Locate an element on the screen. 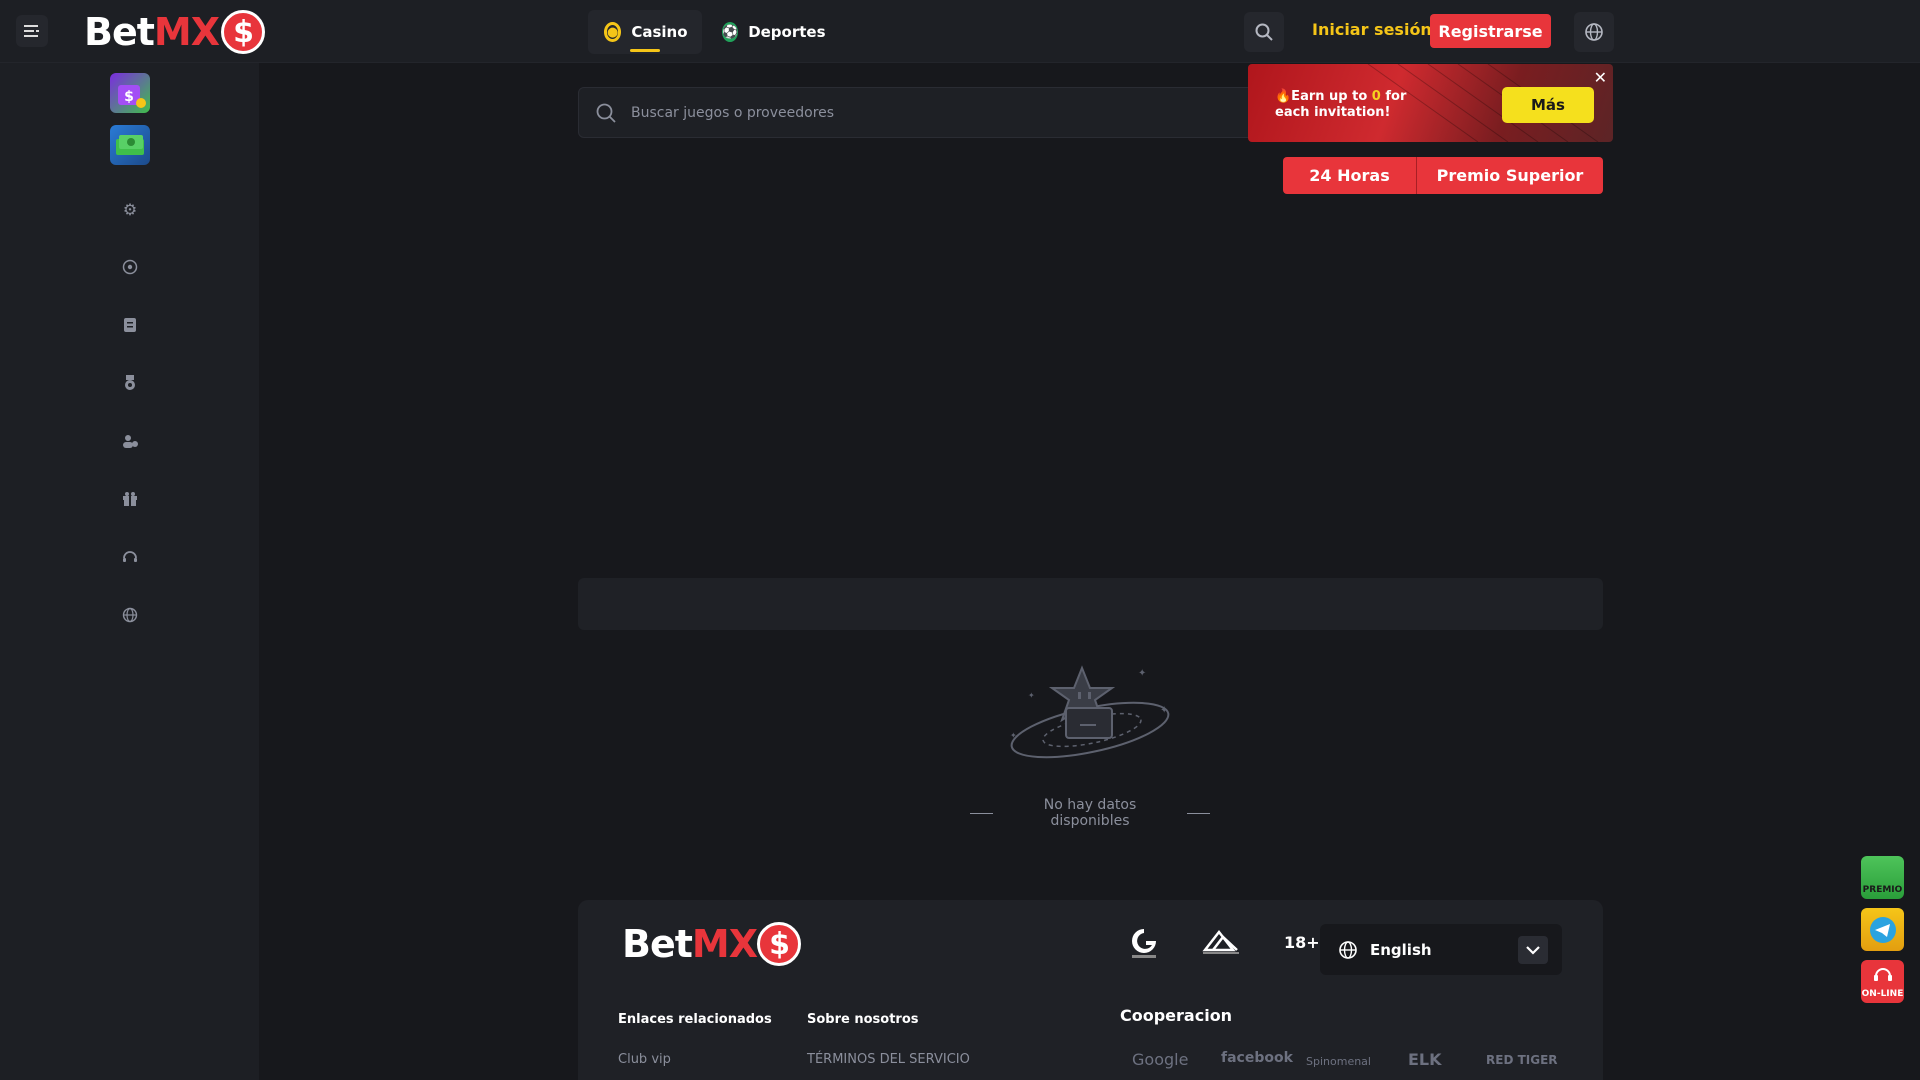  tab-deportes: ⚽ Deportes is located at coordinates (766, 32).